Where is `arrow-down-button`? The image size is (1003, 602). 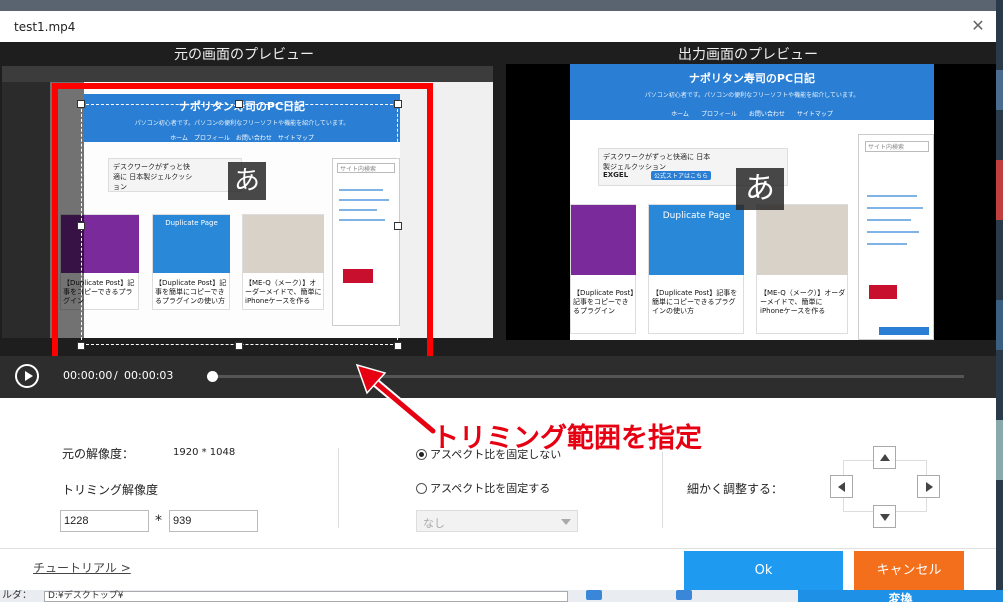
arrow-down-button is located at coordinates (884, 516).